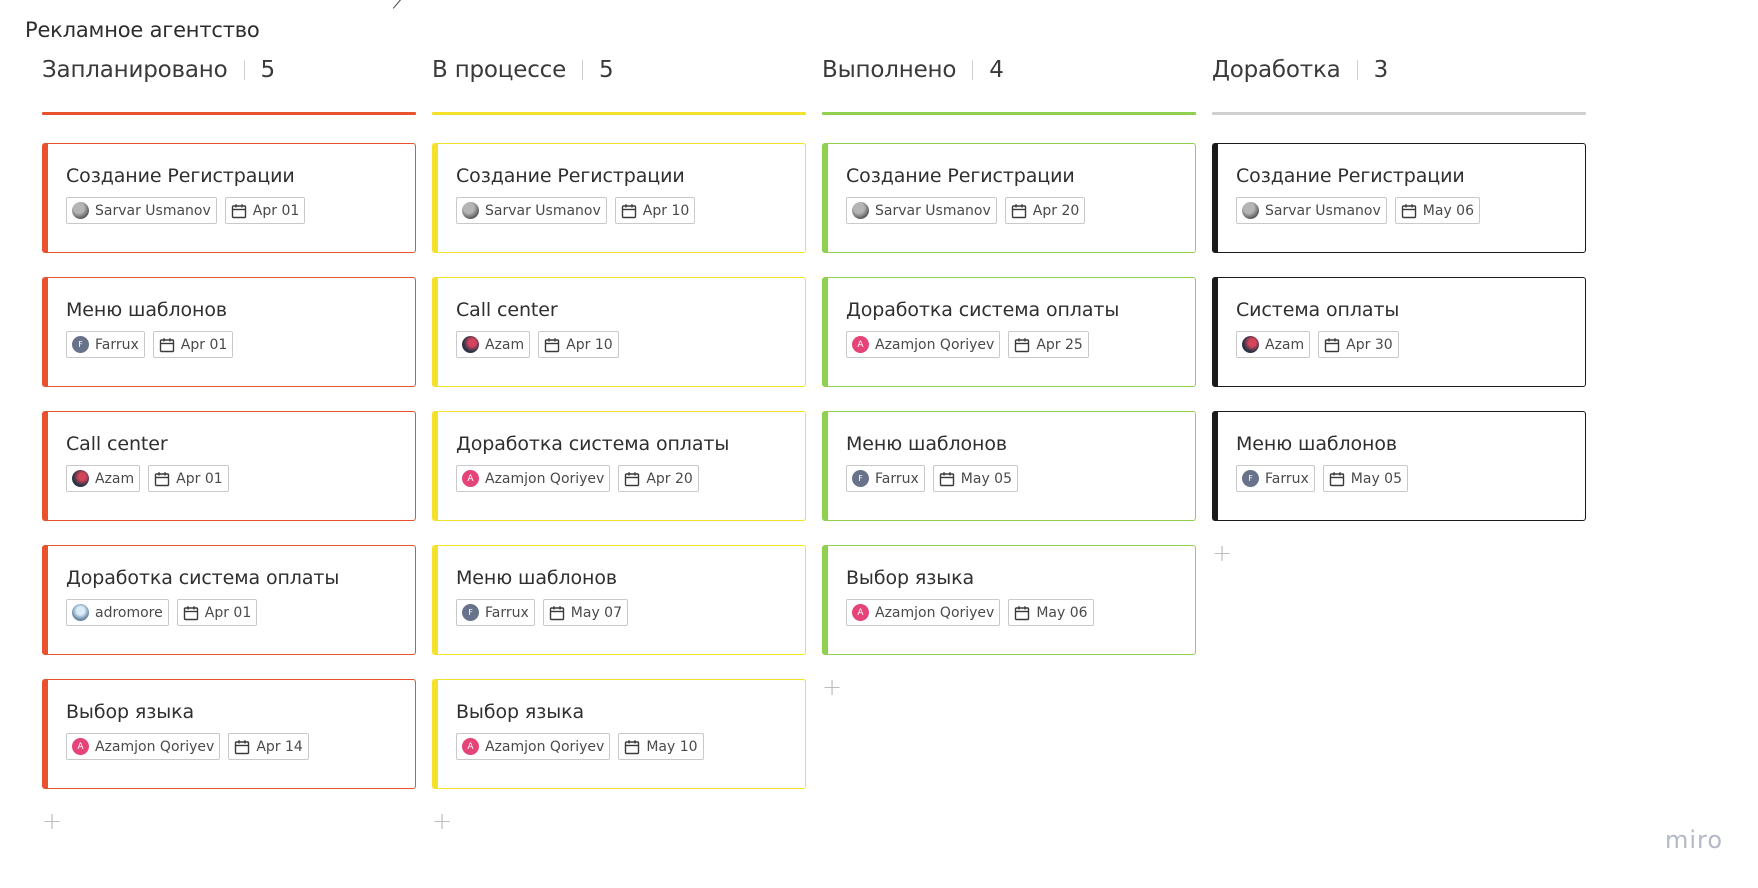 The image size is (1758, 888). What do you see at coordinates (80, 746) in the screenshot?
I see `avatar-pink: A` at bounding box center [80, 746].